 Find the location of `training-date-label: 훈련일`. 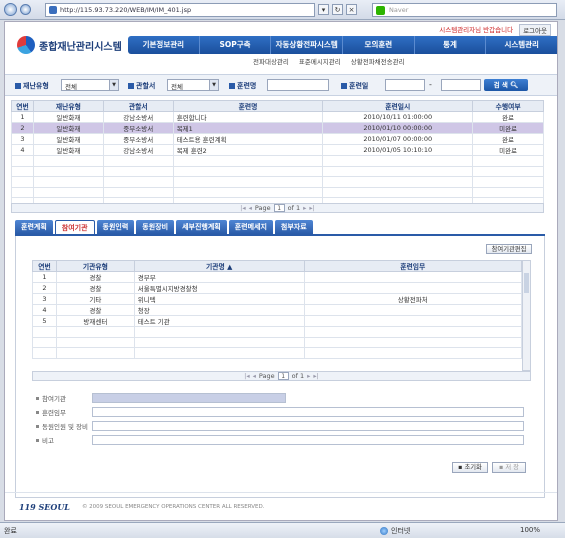

training-date-label: 훈련일 is located at coordinates (354, 86).